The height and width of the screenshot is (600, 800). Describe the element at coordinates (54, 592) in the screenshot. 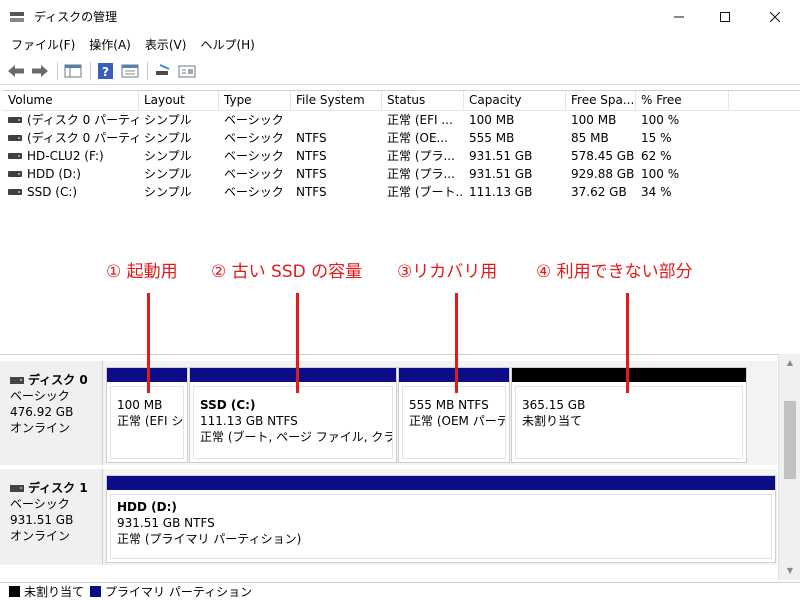

I see `legend-label: 未割り当て` at that location.